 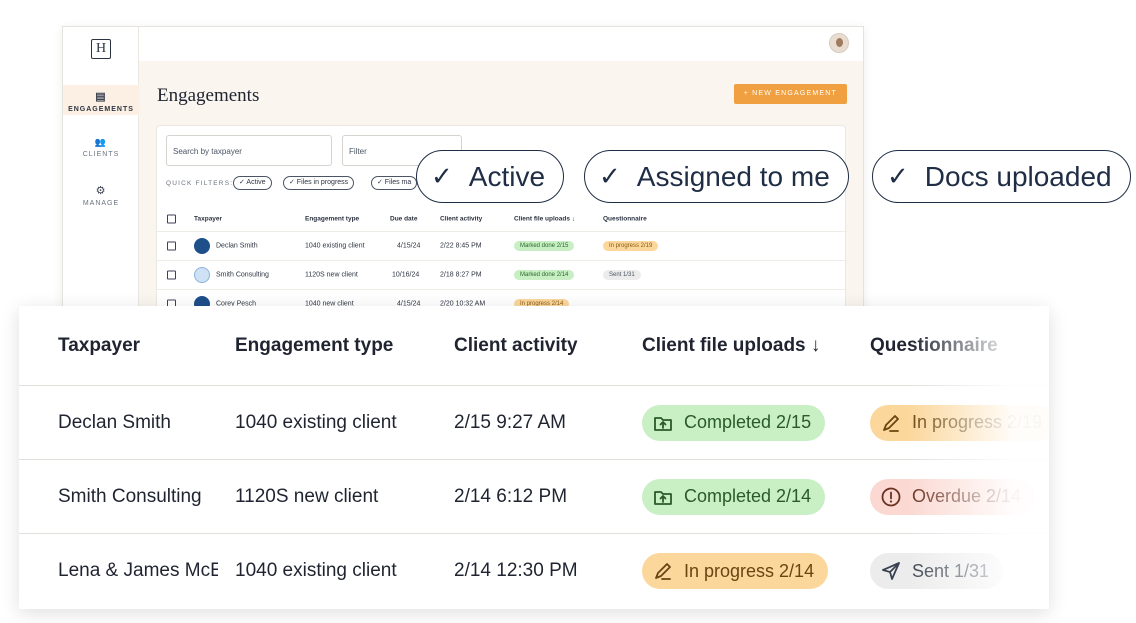 I want to click on filter-chip-docs-uploaded: ✓ Docs uploaded, so click(x=1001, y=176).